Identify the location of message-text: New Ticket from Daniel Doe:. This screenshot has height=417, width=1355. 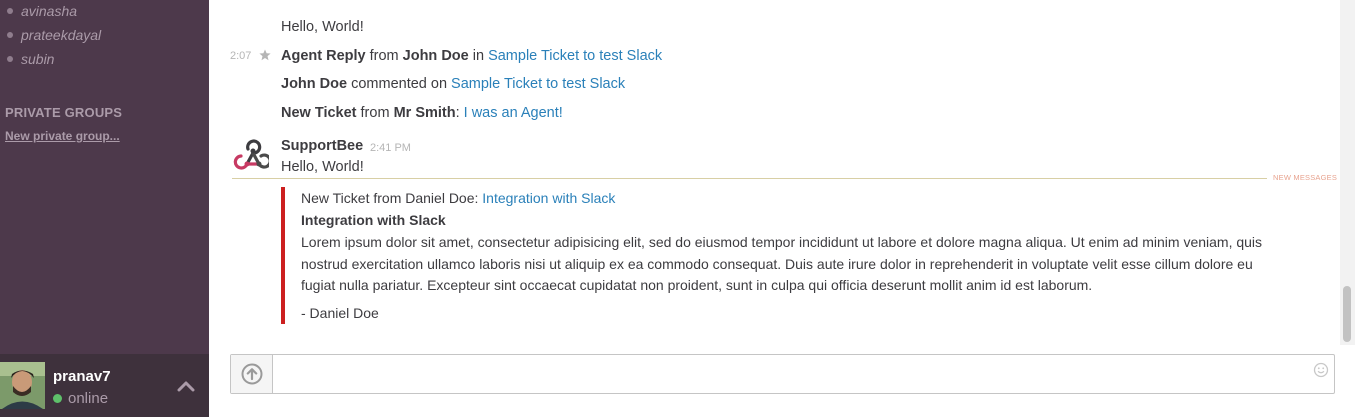
(392, 198).